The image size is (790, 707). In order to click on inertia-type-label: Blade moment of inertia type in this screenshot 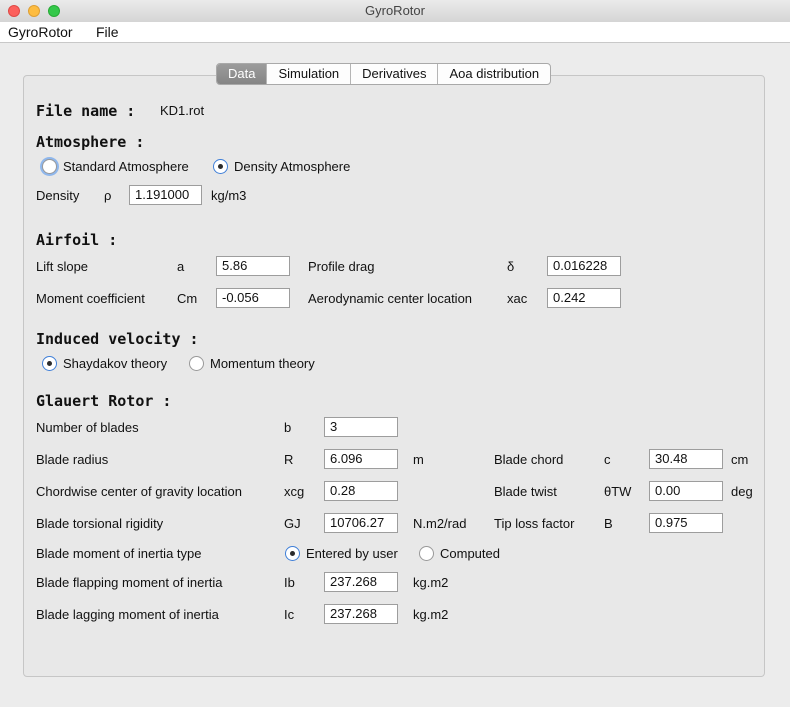, I will do `click(119, 553)`.